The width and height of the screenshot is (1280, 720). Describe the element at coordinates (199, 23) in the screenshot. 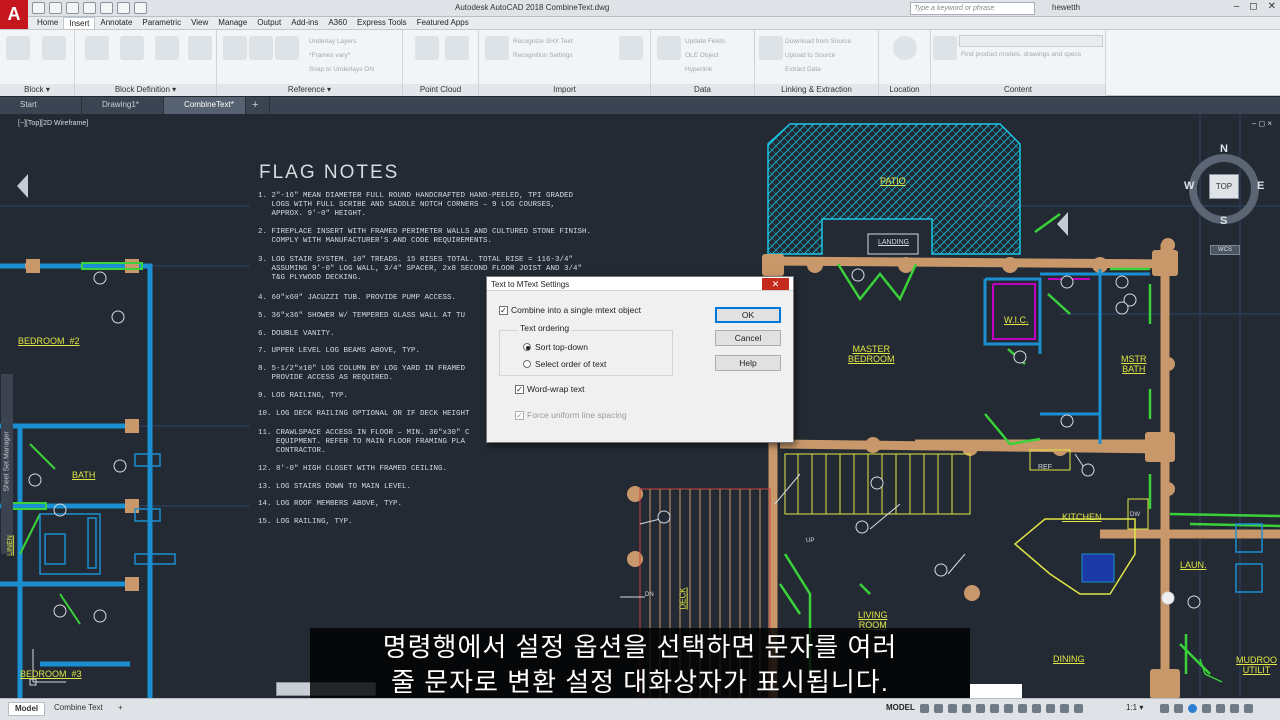

I see `tab-view: View` at that location.